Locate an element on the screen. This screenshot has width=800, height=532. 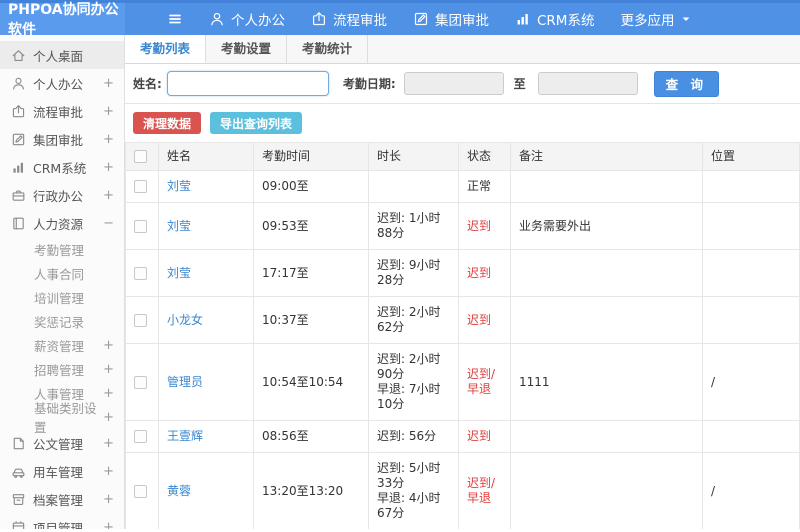
sidebar-item: 人事合同 is located at coordinates (62, 273).